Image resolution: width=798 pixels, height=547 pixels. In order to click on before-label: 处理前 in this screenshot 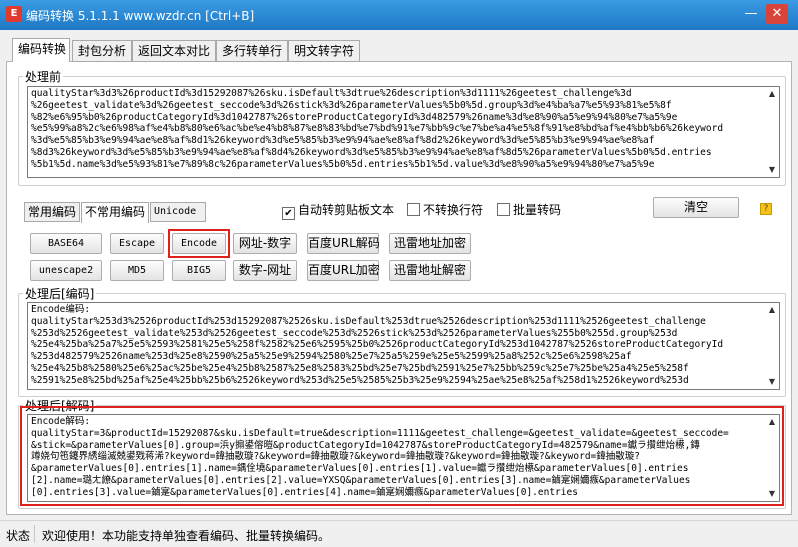, I will do `click(43, 76)`.